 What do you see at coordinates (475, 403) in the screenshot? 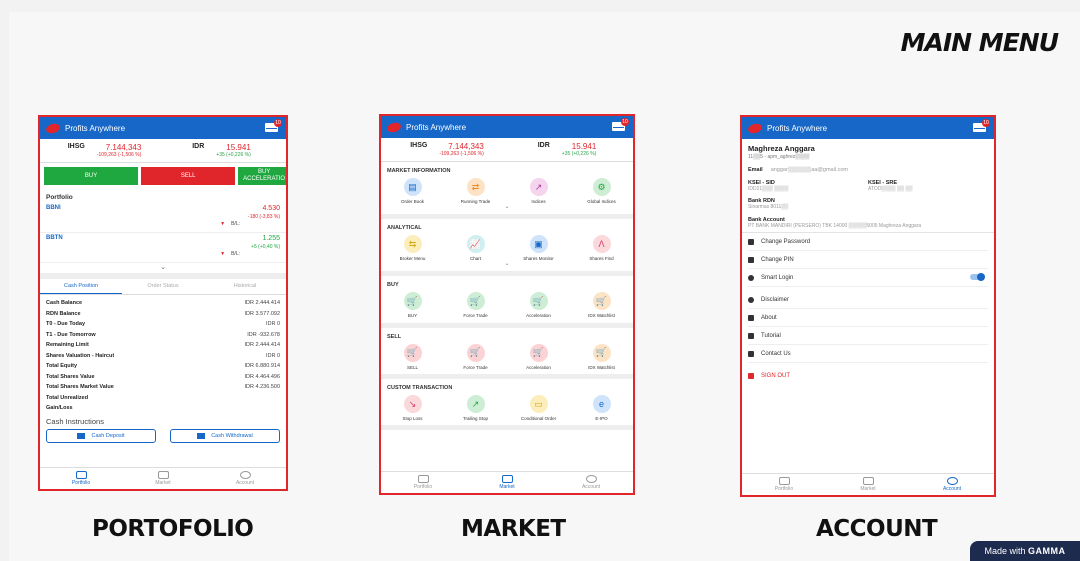
I see `menu-item-icon: ↗` at bounding box center [475, 403].